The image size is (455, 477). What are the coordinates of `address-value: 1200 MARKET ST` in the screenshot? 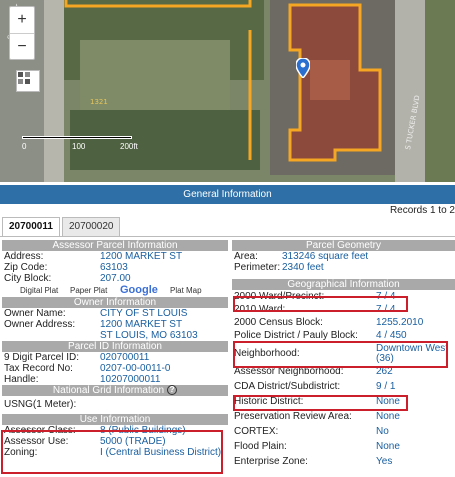 It's located at (141, 256).